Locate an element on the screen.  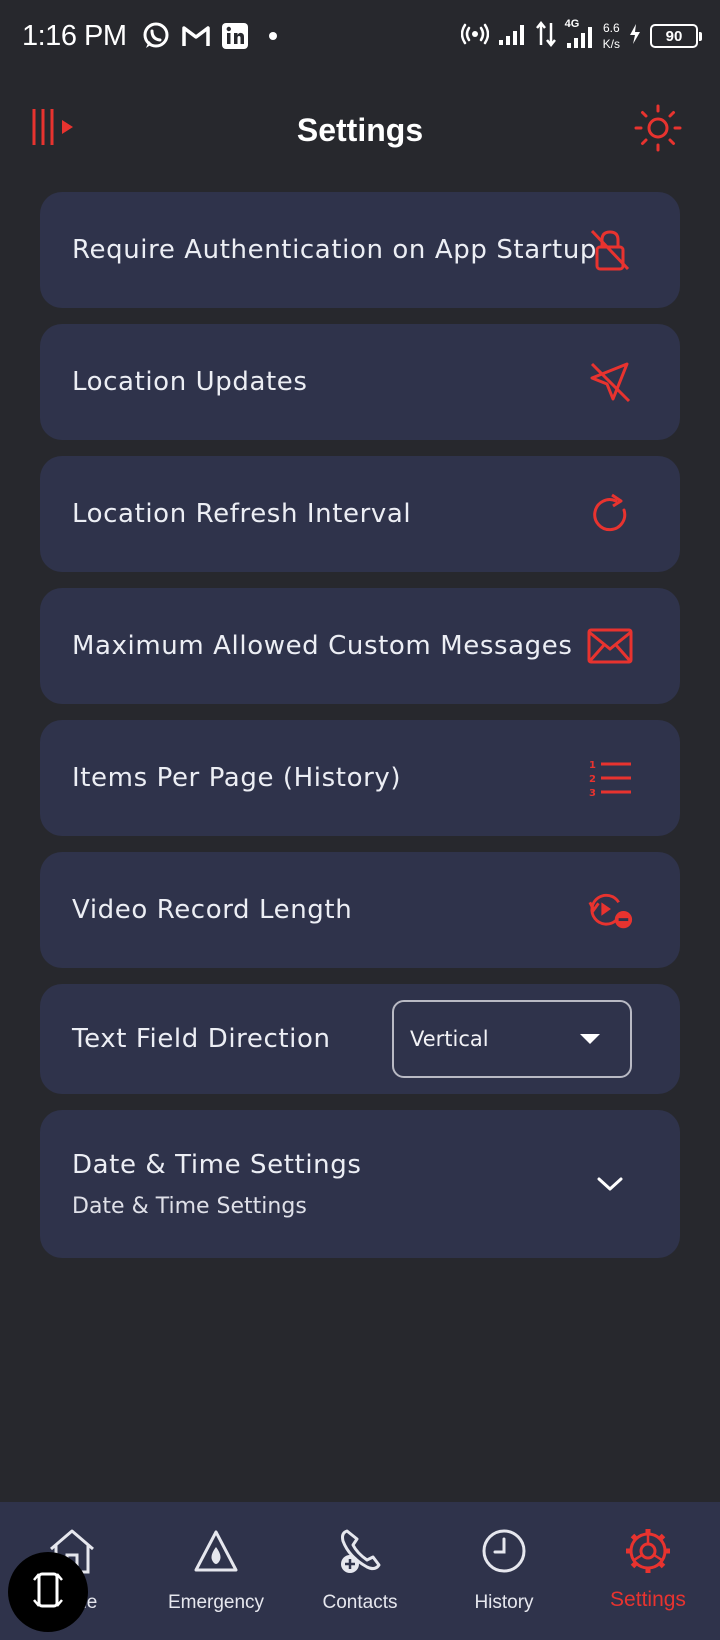
setting-max-custom-messages: Maximum Allowed Custom Messages is located at coordinates (360, 646).